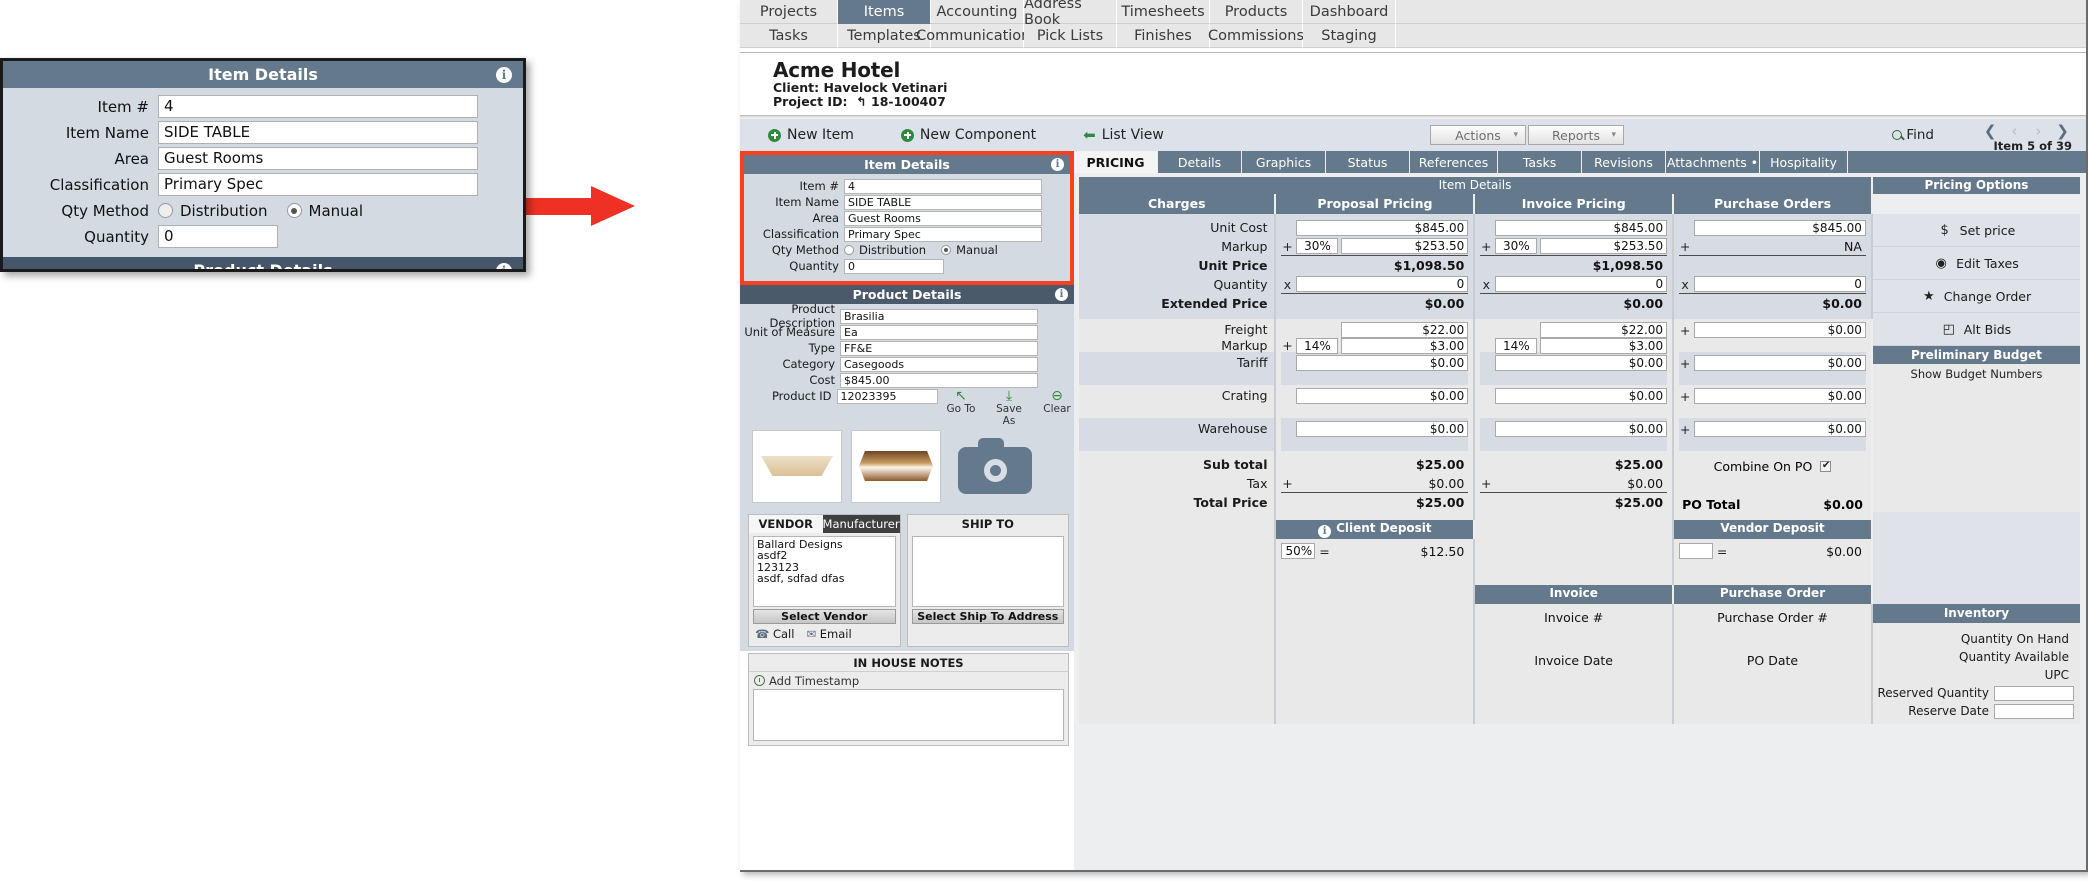  Describe the element at coordinates (789, 12) in the screenshot. I see `nav-tab-projects: Projects` at that location.